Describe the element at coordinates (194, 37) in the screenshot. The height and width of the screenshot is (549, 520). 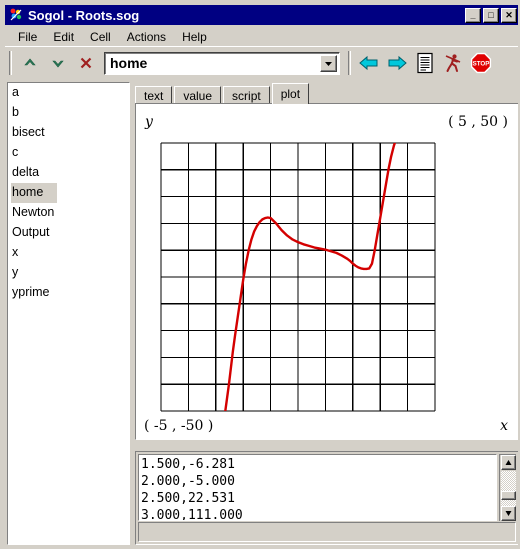
I see `menu-help: Help` at that location.